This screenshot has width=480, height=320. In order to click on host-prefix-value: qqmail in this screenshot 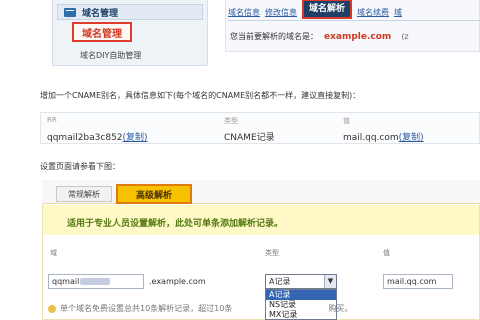, I will do `click(66, 281)`.